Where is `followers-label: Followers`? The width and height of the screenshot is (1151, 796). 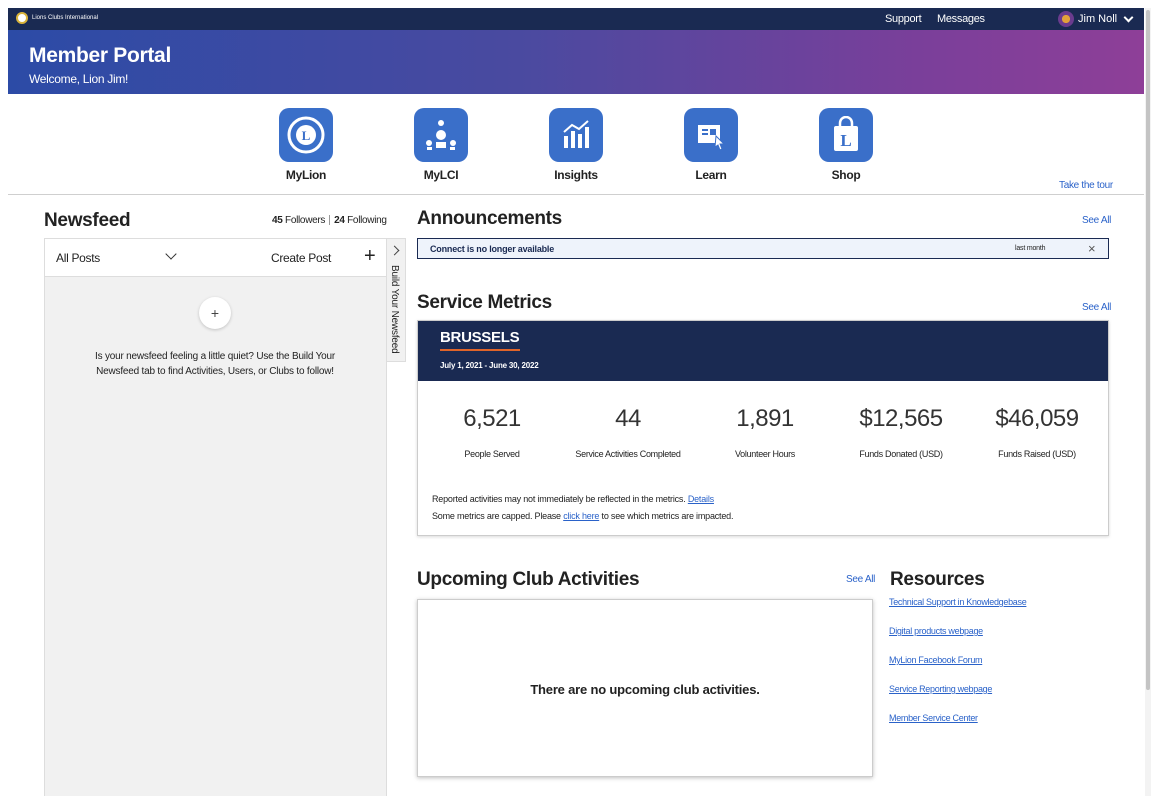
followers-label: Followers is located at coordinates (305, 220).